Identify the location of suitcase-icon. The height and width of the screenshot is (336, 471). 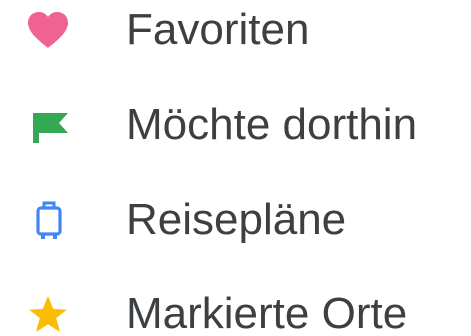
(48, 220).